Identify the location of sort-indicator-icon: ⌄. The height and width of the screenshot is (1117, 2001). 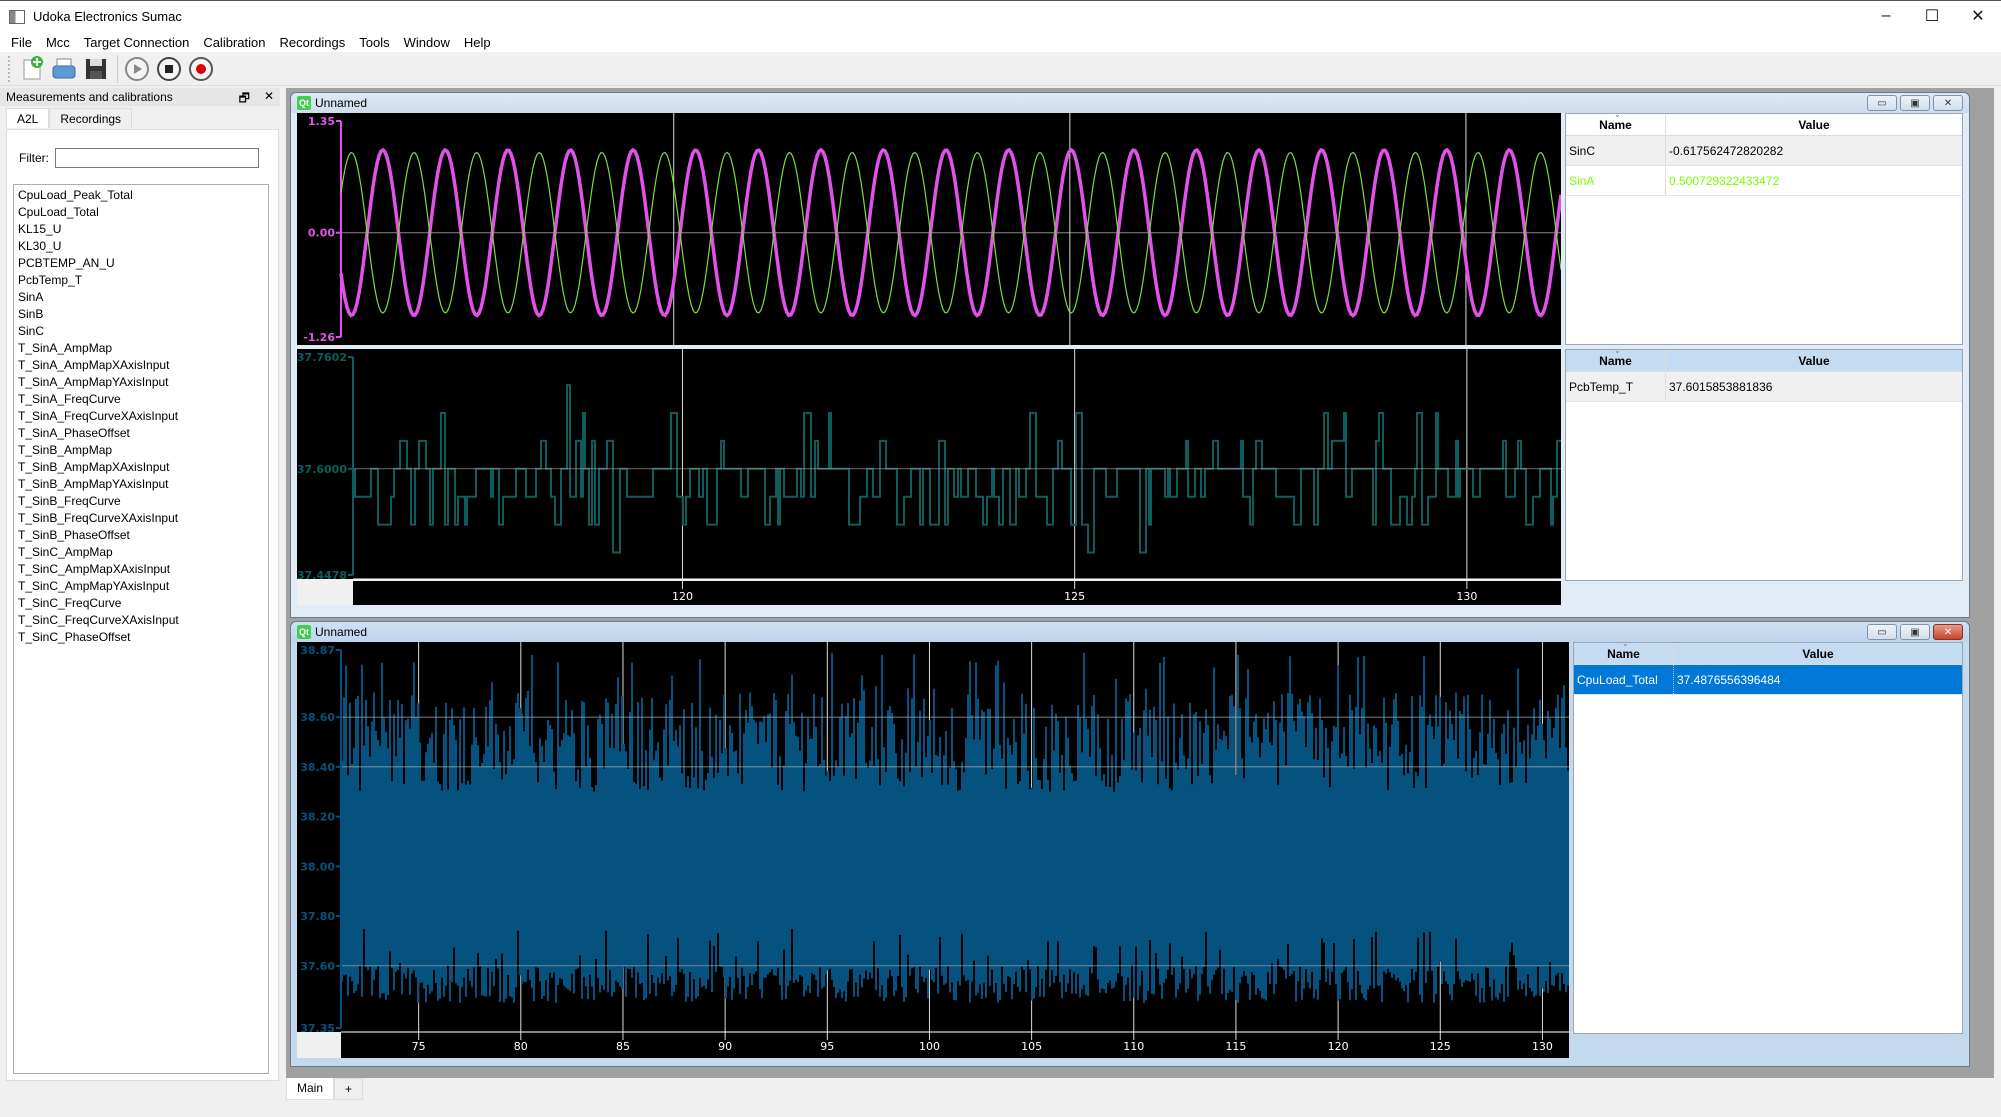
(1625, 643).